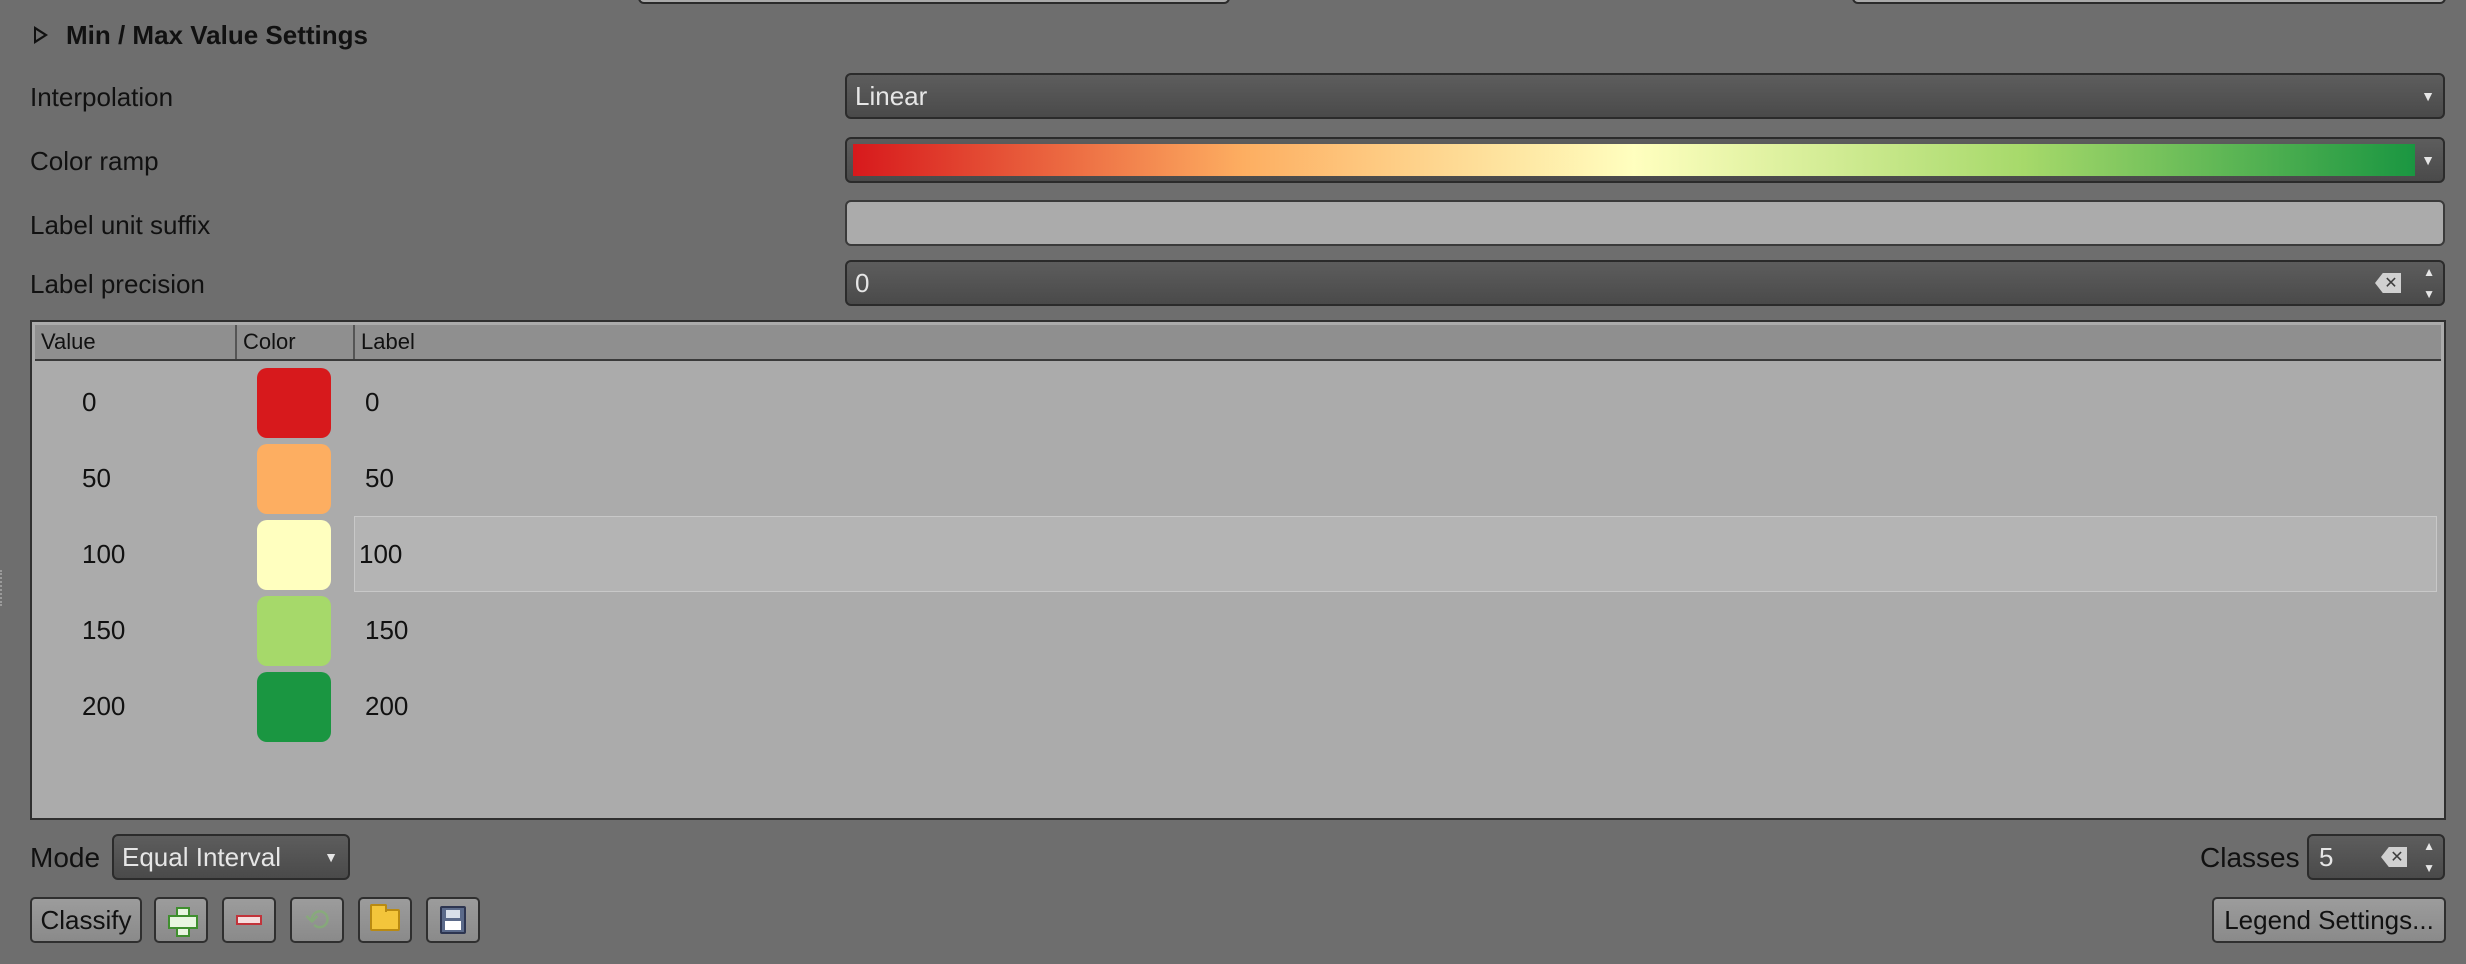 The height and width of the screenshot is (964, 2466). I want to click on mode-label: Mode, so click(65, 857).